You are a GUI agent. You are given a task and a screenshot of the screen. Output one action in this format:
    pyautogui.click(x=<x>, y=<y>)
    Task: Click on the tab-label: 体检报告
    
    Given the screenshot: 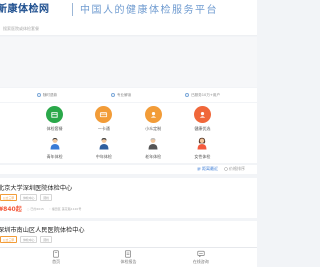 What is the action you would take?
    pyautogui.click(x=128, y=261)
    